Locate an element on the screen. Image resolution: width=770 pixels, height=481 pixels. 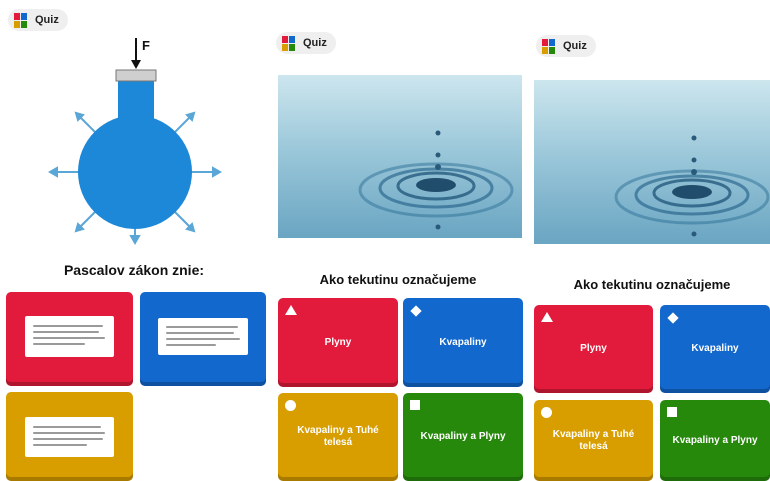
question-title: Pascalov zákon znie: is located at coordinates (134, 270).